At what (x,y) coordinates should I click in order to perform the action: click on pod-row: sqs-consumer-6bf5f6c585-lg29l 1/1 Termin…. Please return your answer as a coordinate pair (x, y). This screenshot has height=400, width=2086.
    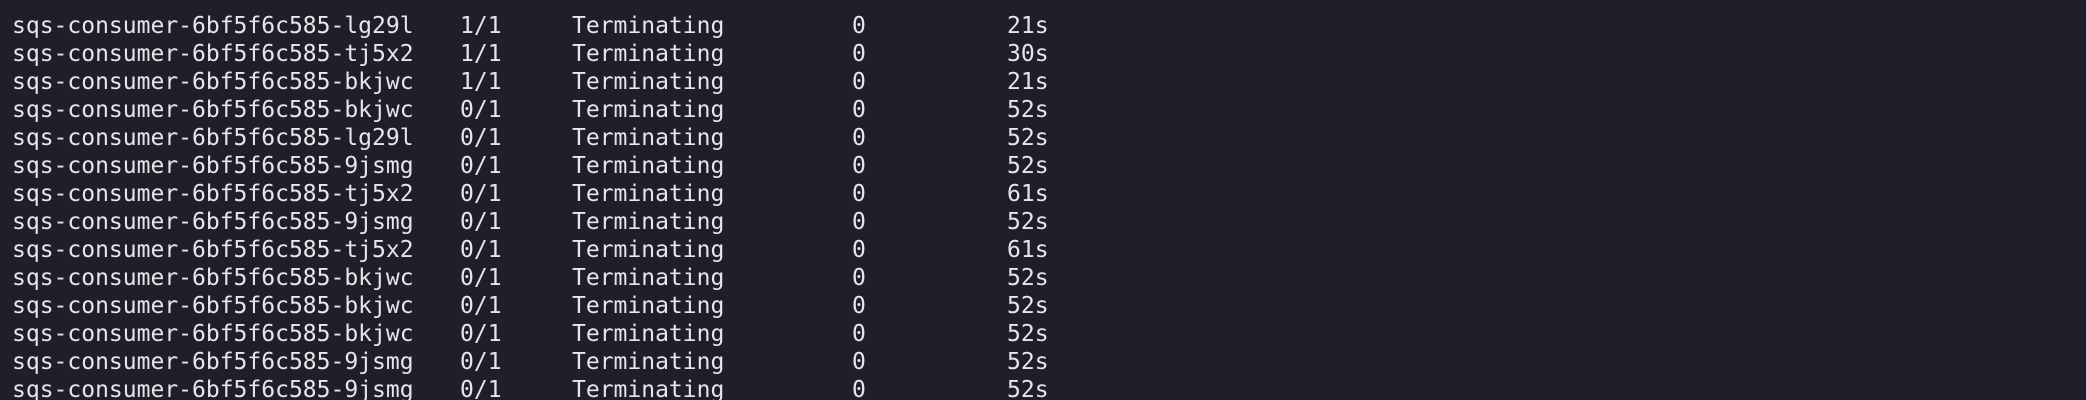
    Looking at the image, I should click on (530, 26).